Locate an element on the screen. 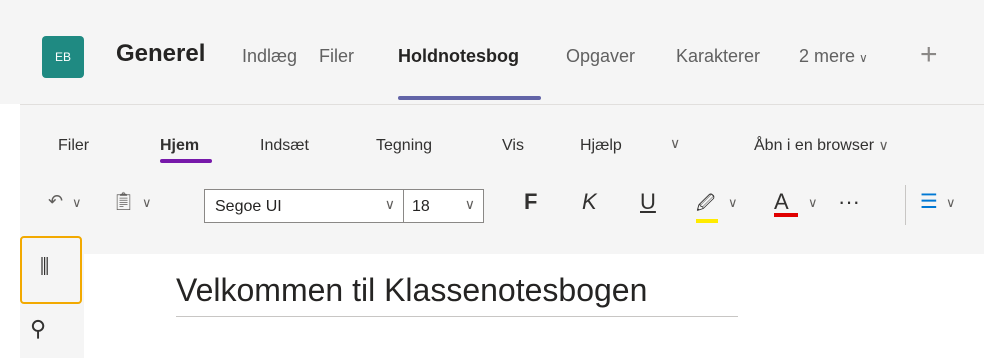  notebooks-button: ⫼ is located at coordinates (51, 270).